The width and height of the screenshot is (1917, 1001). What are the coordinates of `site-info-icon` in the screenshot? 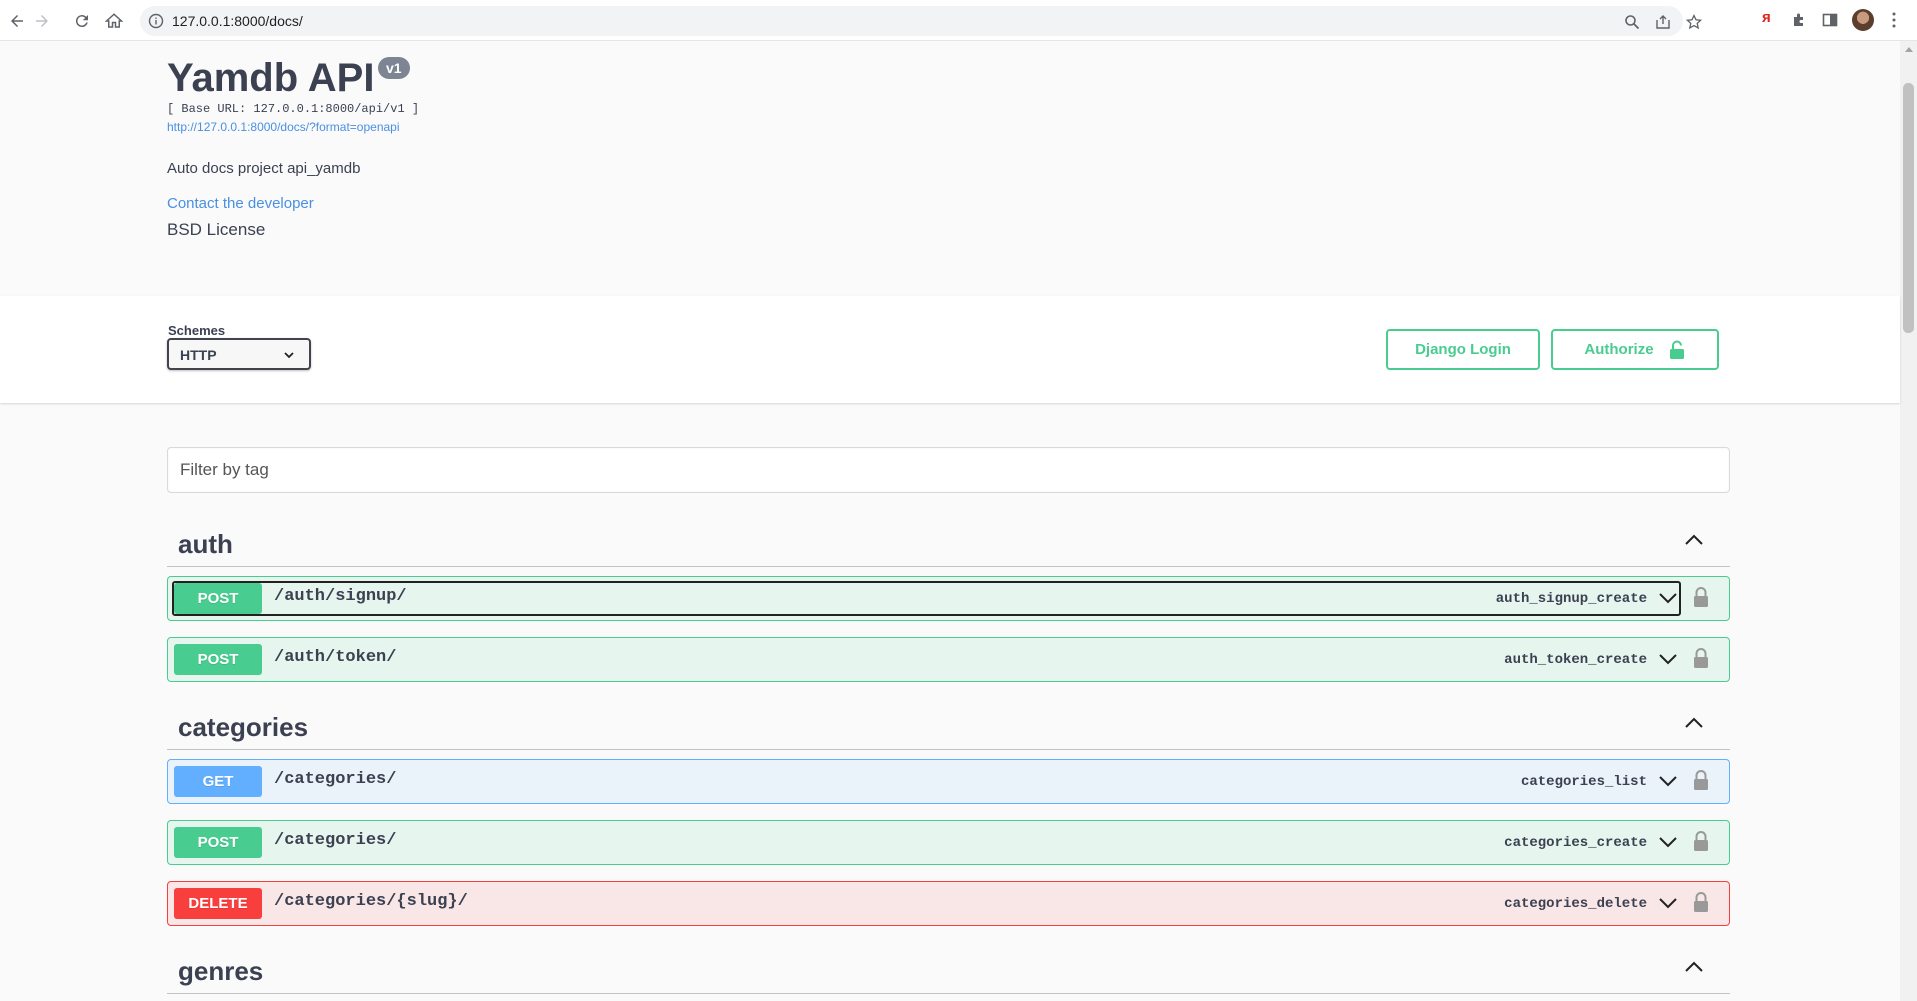 It's located at (156, 21).